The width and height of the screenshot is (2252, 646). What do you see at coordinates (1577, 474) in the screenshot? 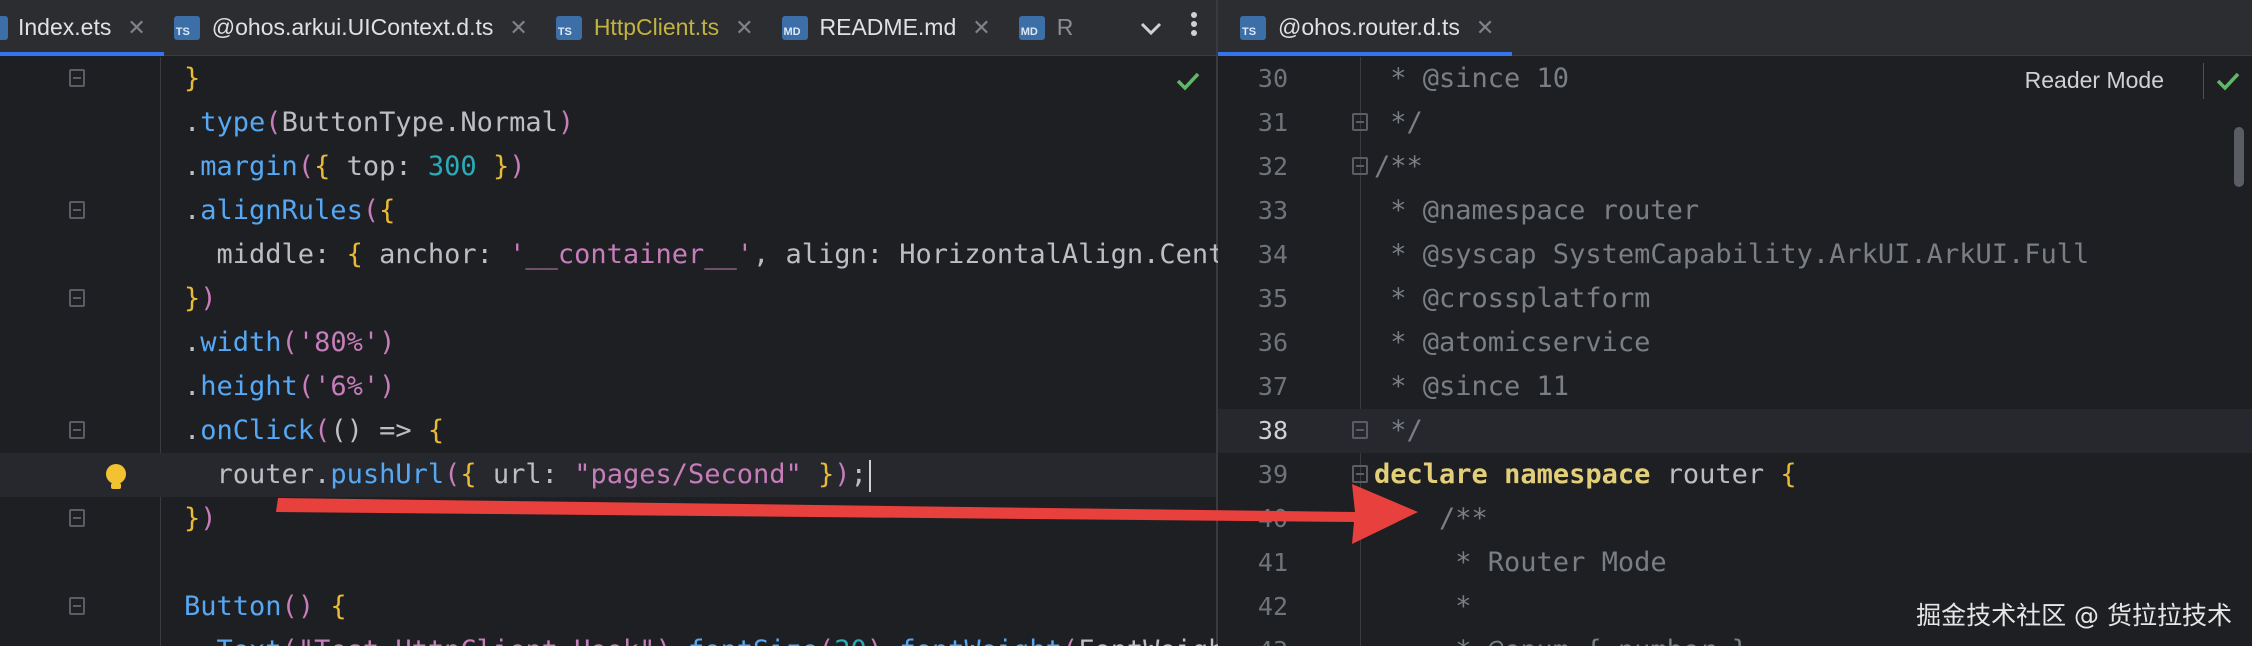
I see `code-token: namespace` at bounding box center [1577, 474].